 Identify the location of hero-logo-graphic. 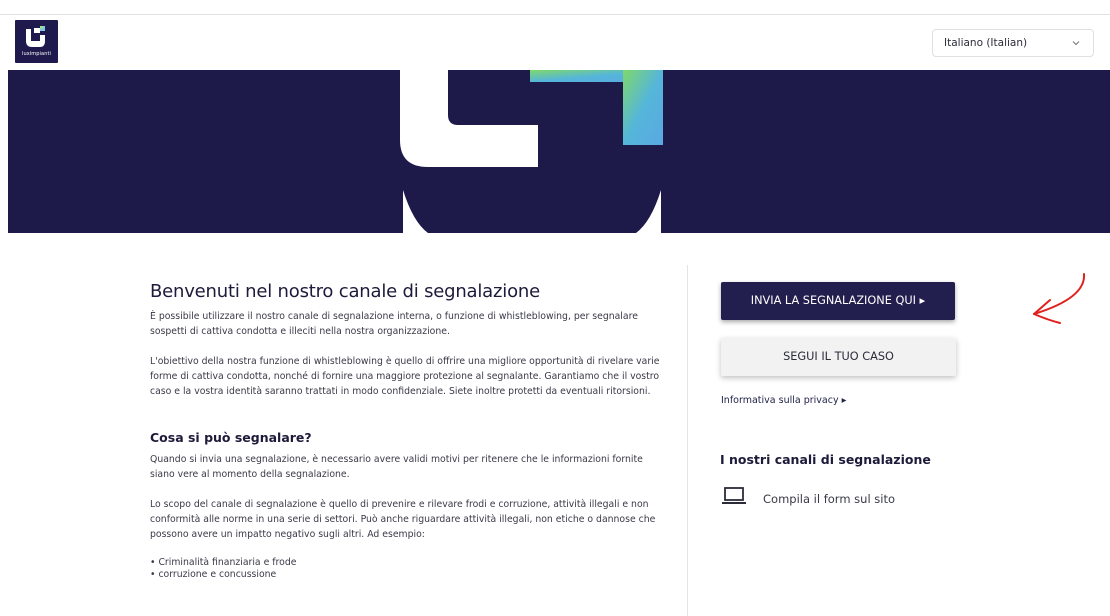
(531, 151).